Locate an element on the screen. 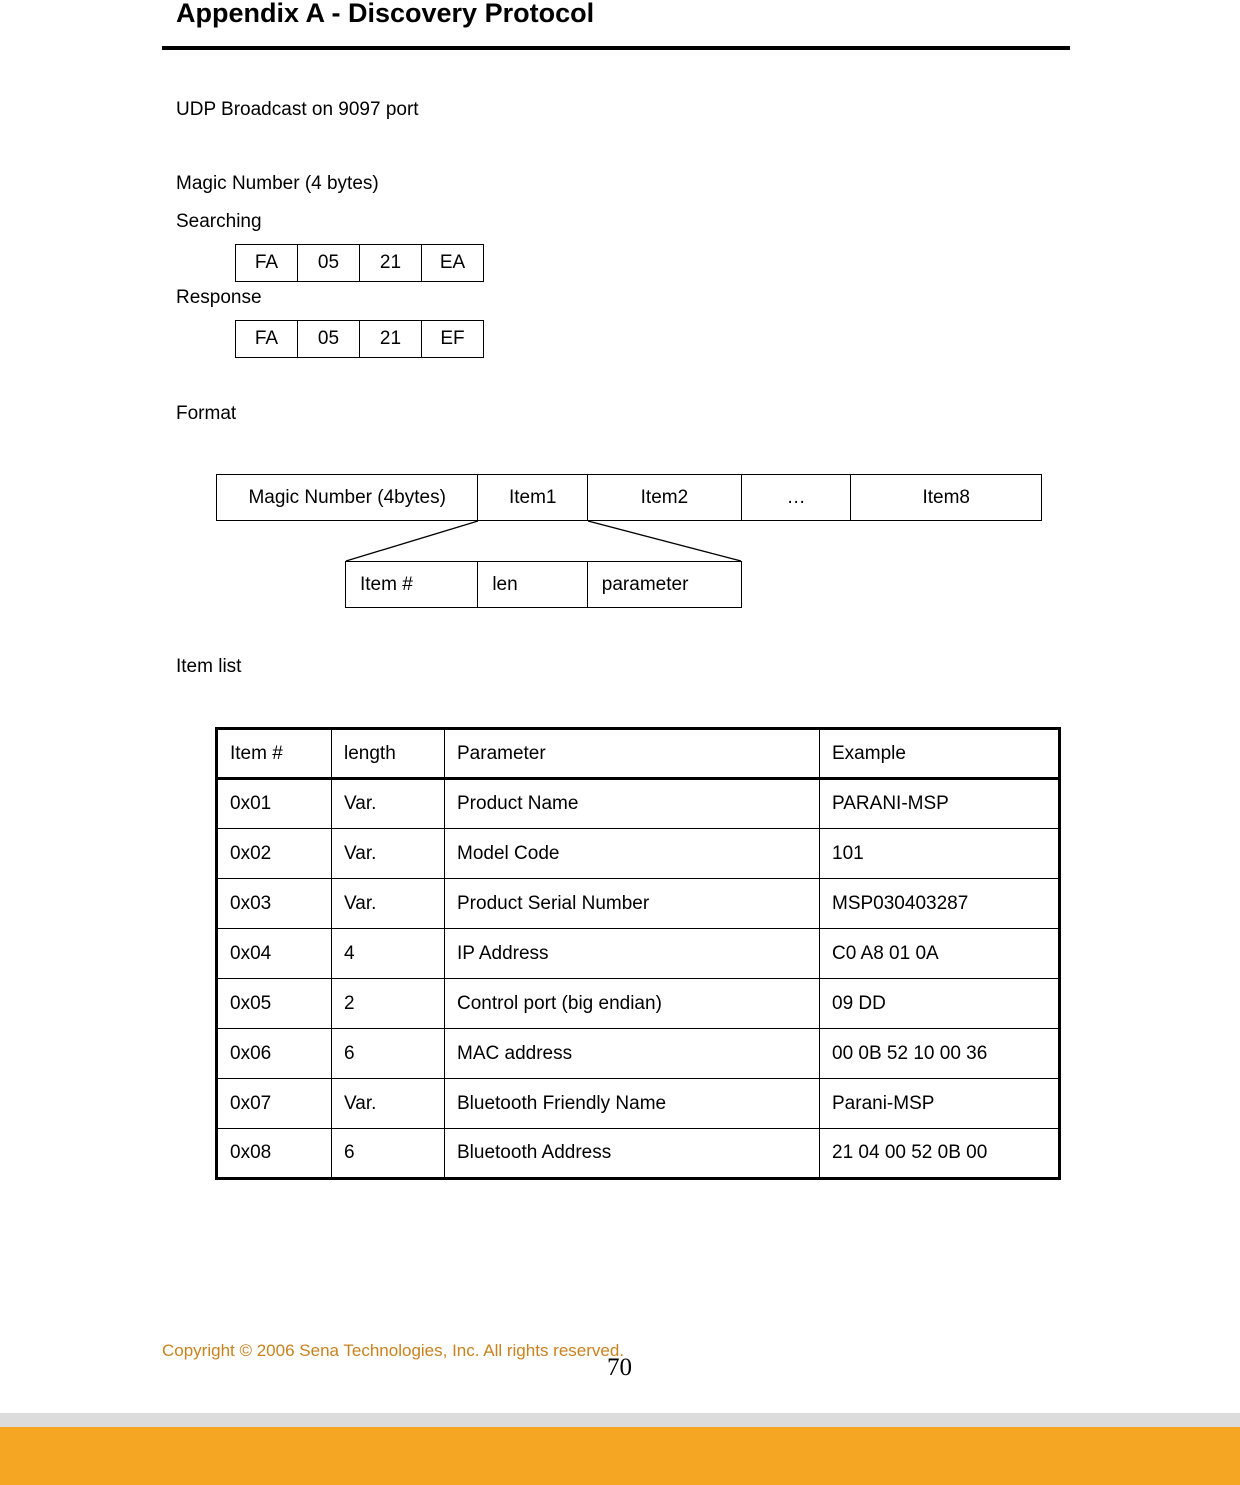 The image size is (1240, 1485). item-cell-parameter: parameter is located at coordinates (645, 584).